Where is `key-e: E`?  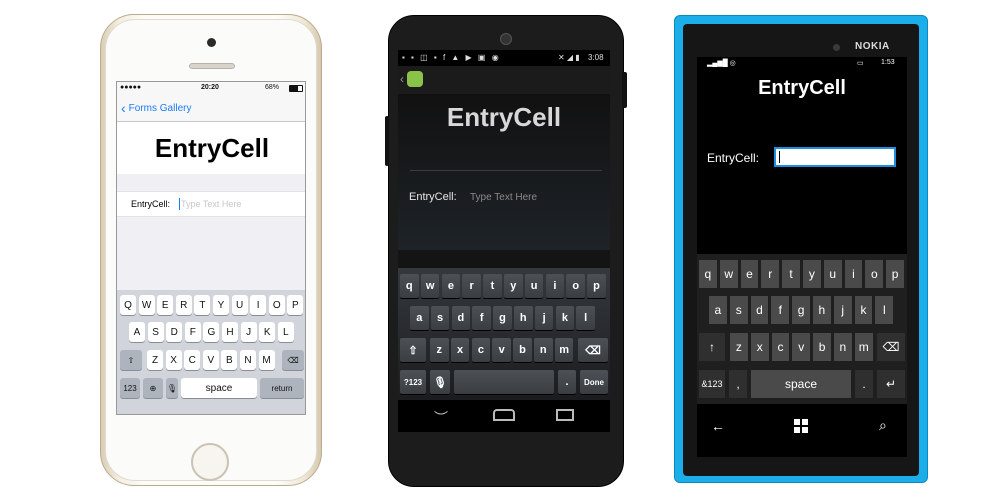 key-e: E is located at coordinates (165, 305).